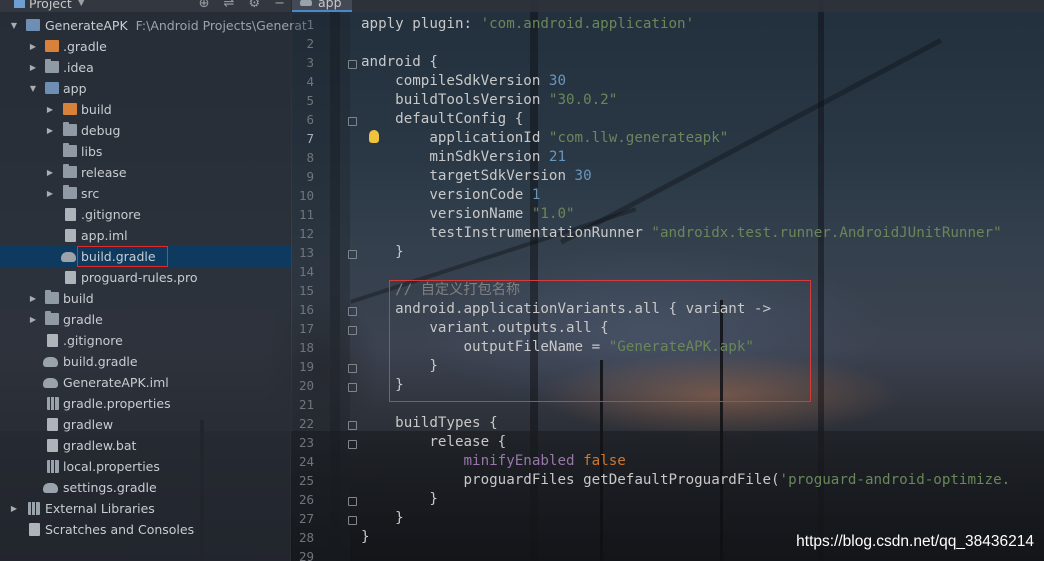 The width and height of the screenshot is (1044, 561). I want to click on line-number: 11, so click(306, 214).